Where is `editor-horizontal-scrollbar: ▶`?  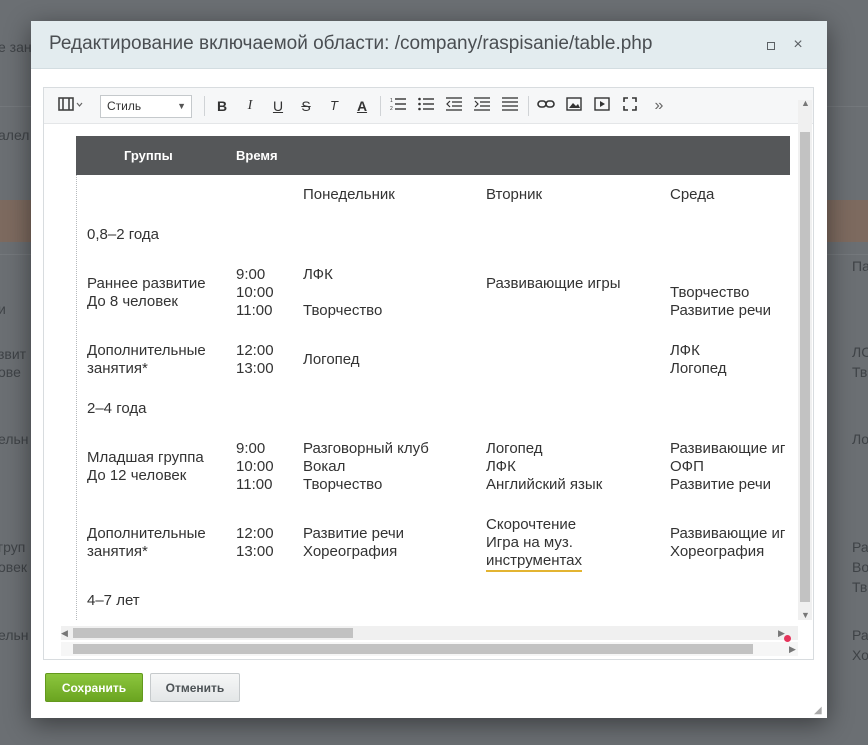 editor-horizontal-scrollbar: ▶ is located at coordinates (429, 649).